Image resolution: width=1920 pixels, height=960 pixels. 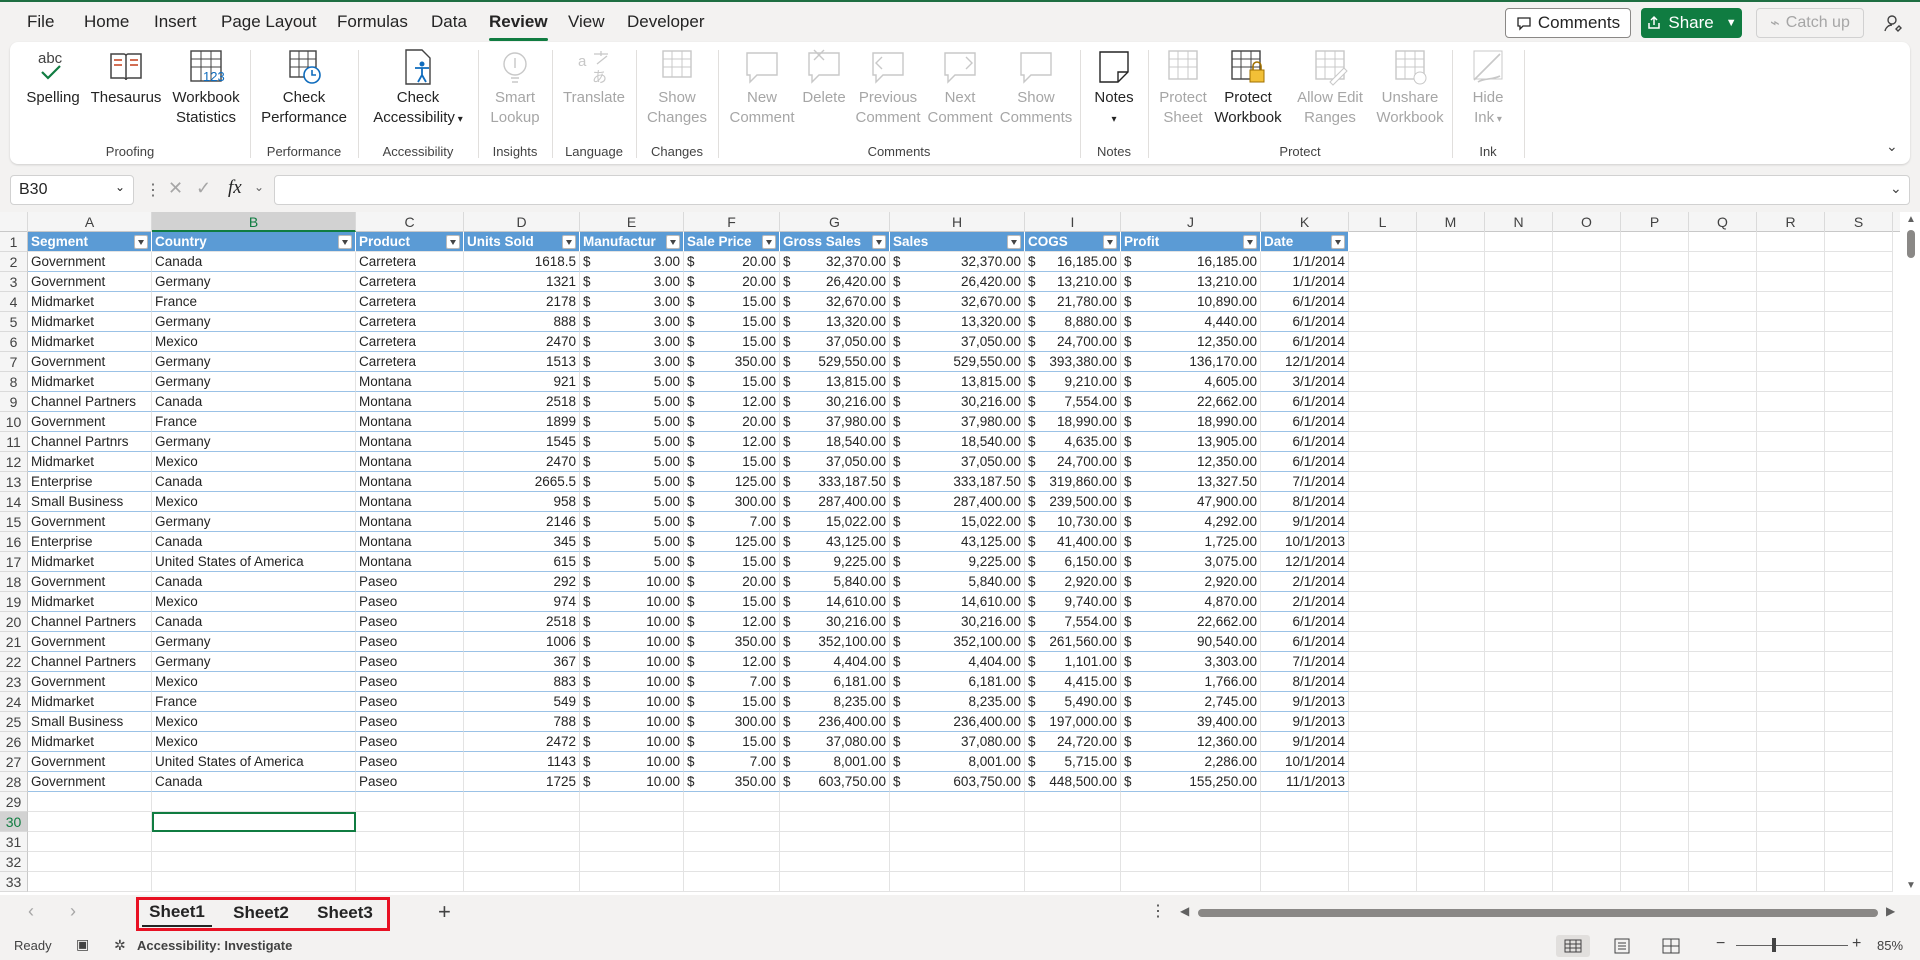 What do you see at coordinates (14, 742) in the screenshot?
I see `row-header: 26` at bounding box center [14, 742].